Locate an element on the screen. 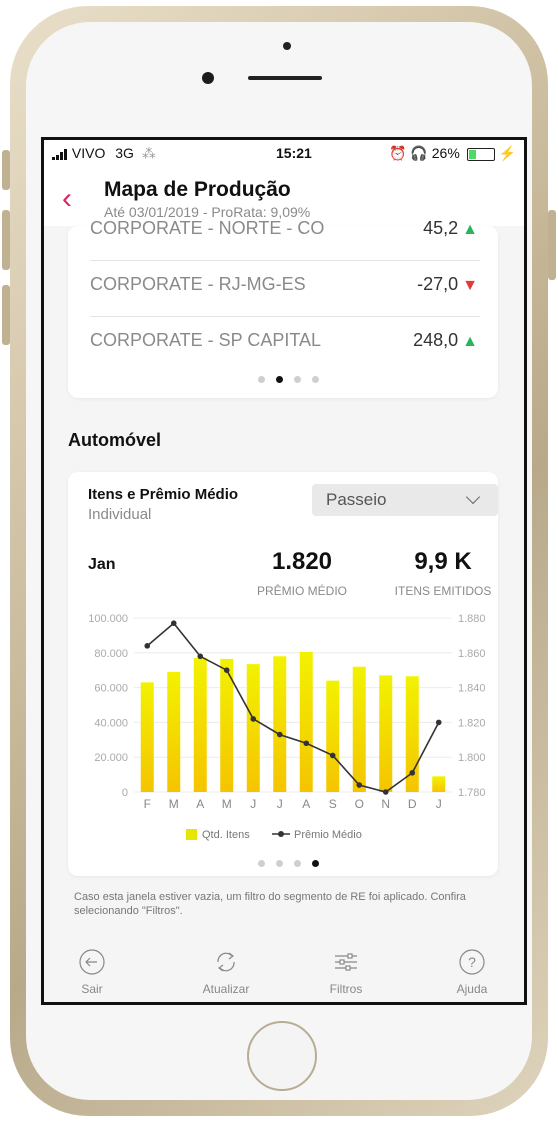 The height and width of the screenshot is (1122, 558). earpiece-speaker is located at coordinates (285, 78).